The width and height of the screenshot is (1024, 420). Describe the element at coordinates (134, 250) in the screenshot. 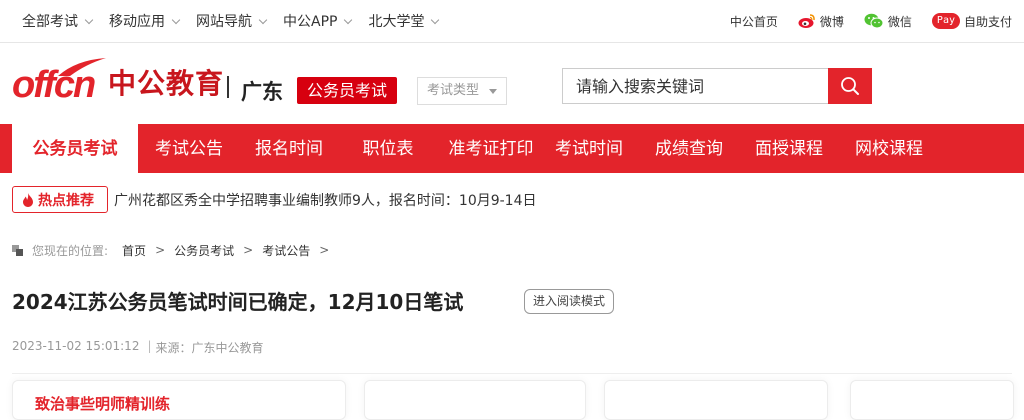

I see `breadcrumb-home: 首页` at that location.